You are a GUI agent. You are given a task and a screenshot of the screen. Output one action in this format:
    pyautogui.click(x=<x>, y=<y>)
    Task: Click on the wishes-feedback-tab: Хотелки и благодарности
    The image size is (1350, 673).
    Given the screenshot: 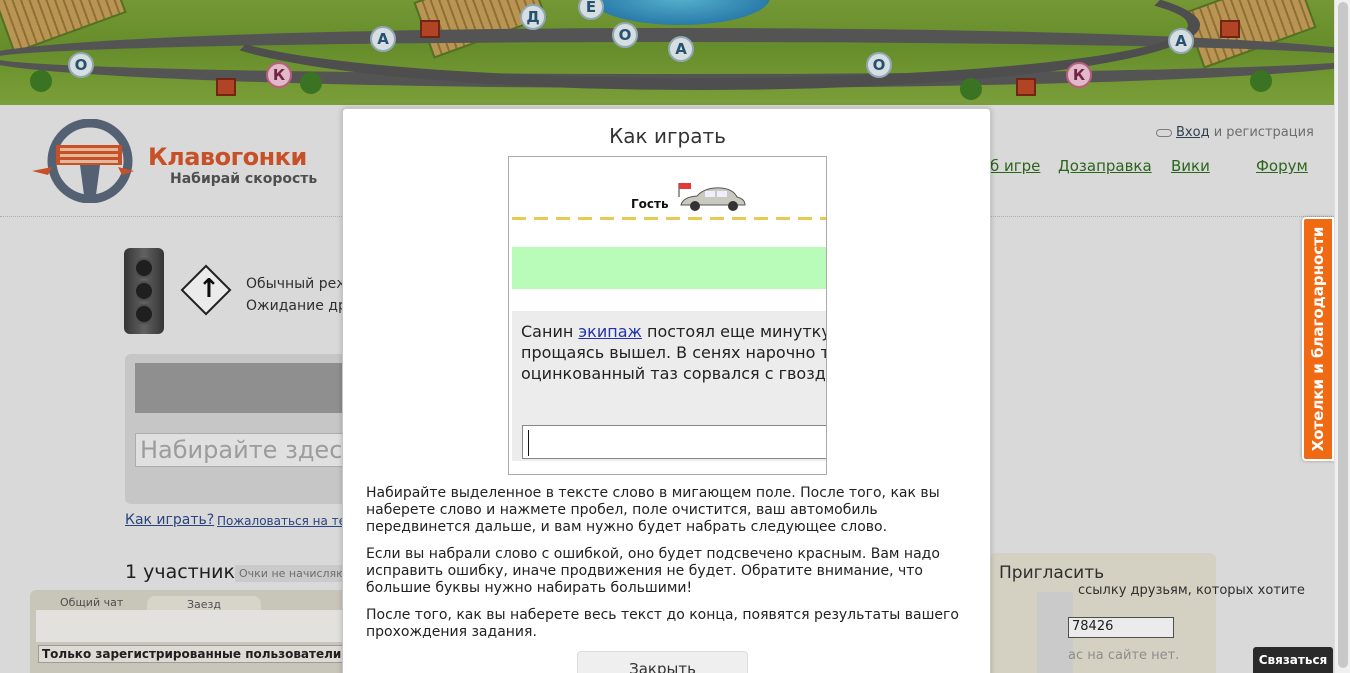 What is the action you would take?
    pyautogui.click(x=1318, y=339)
    